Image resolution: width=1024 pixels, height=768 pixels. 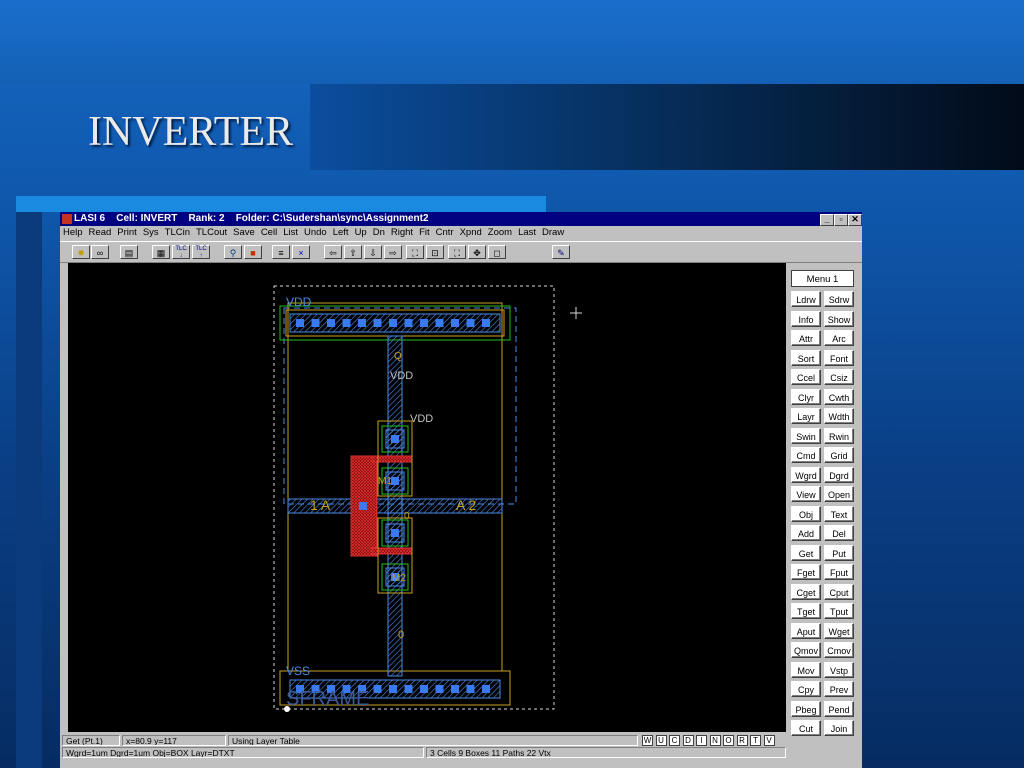 What do you see at coordinates (839, 396) in the screenshot?
I see `side-button-cwth: Cwth` at bounding box center [839, 396].